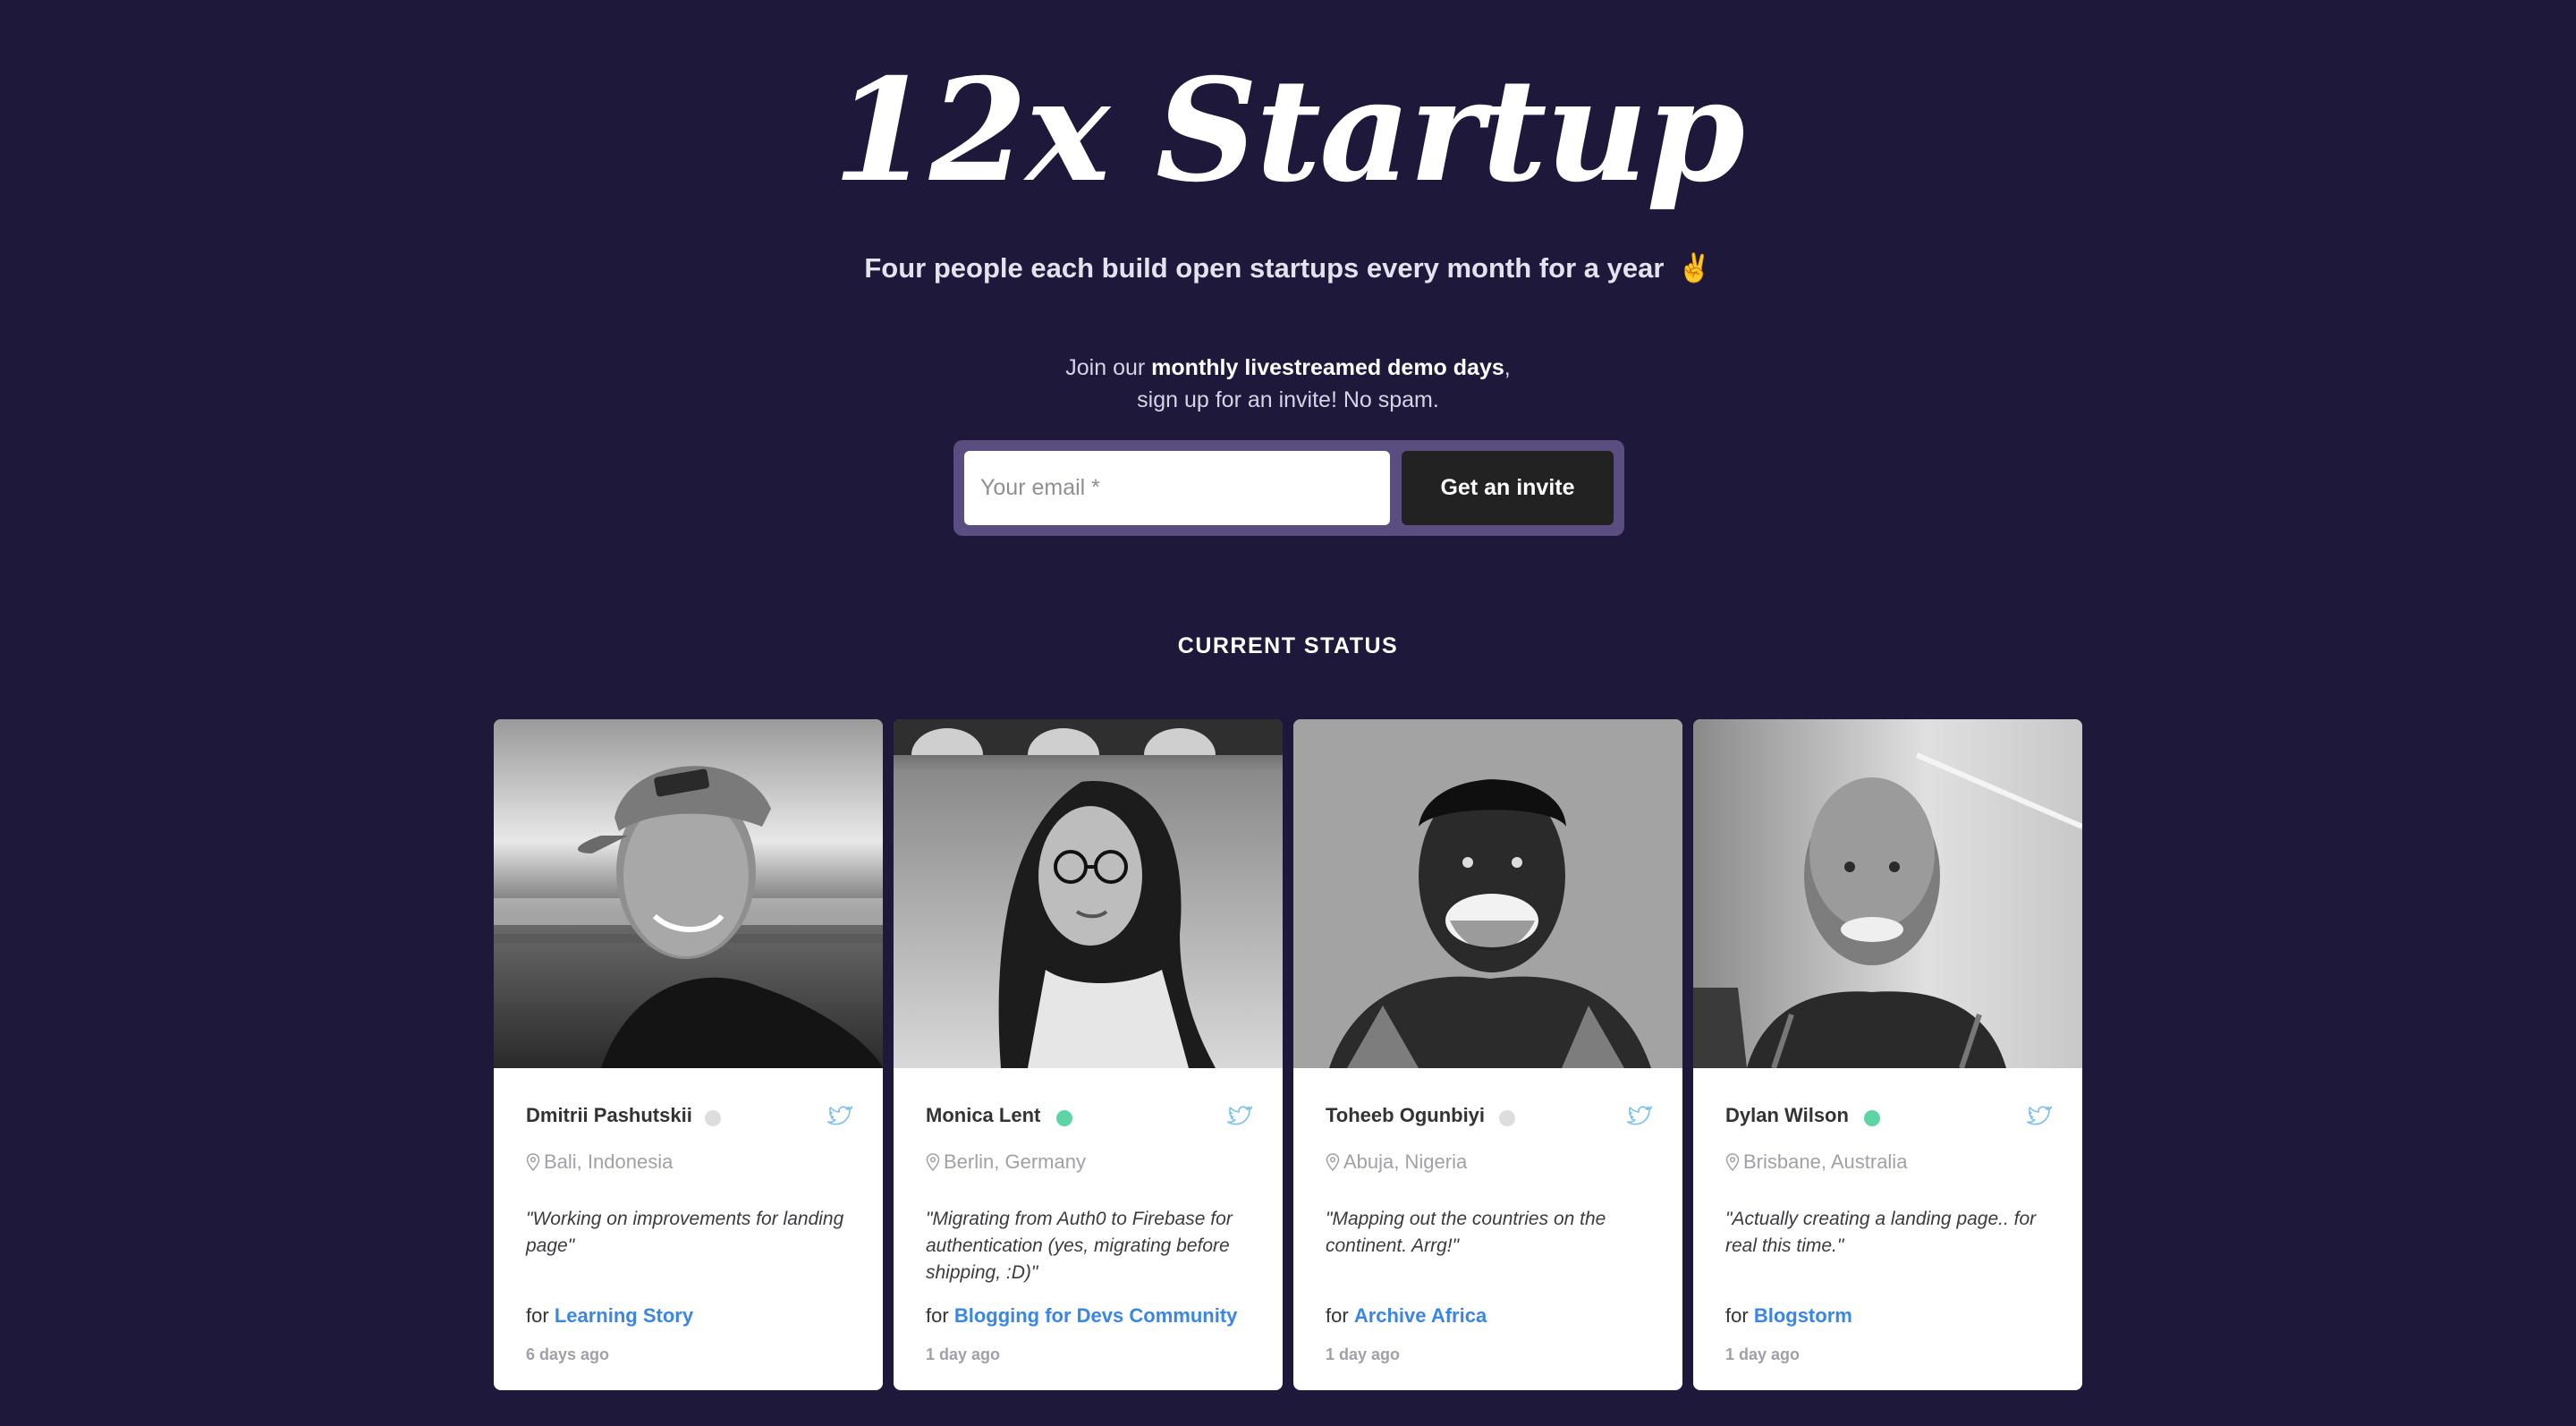 This screenshot has height=1426, width=2576. I want to click on person-location: Bali, Indonesia, so click(599, 1162).